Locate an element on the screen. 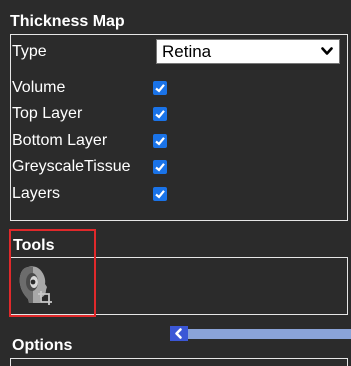  type-select: Retina is located at coordinates (248, 51).